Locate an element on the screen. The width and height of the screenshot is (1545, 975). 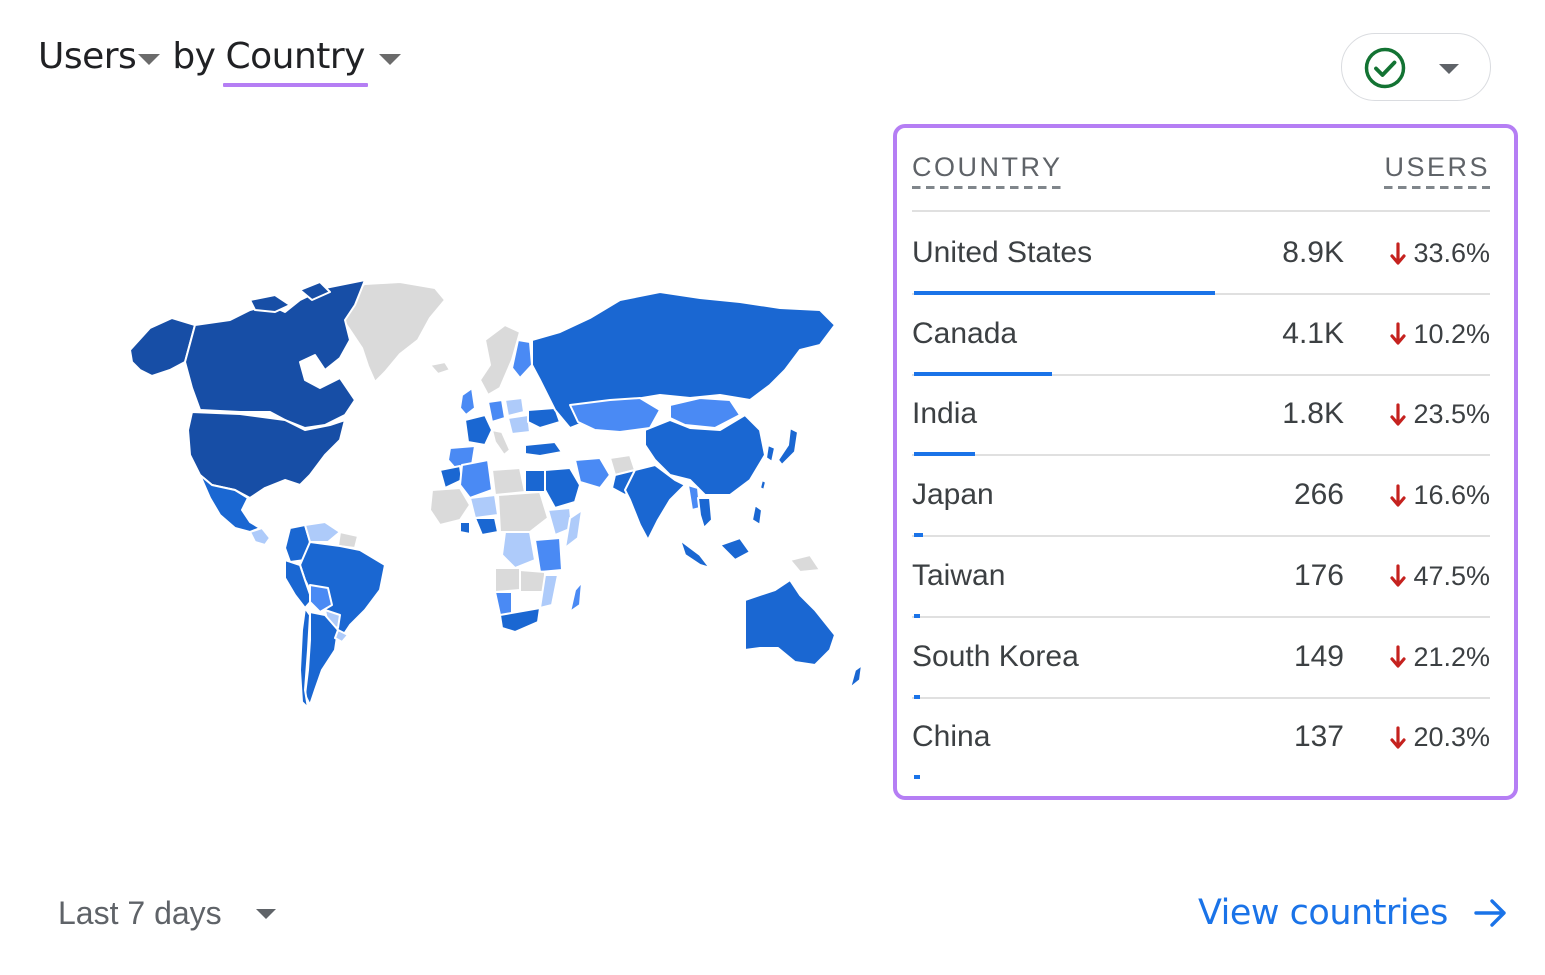
map-country-egypt is located at coordinates (535, 481).